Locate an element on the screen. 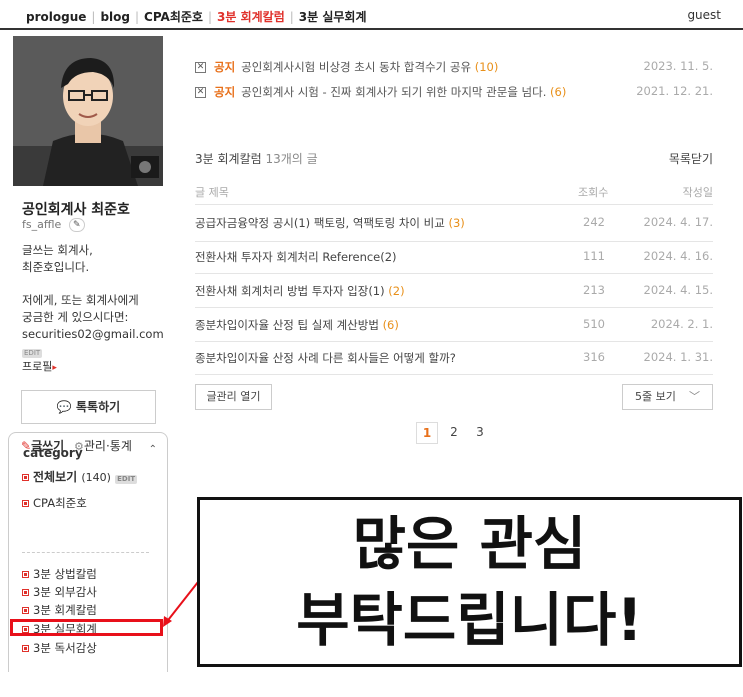 This screenshot has width=743, height=697. blog-name: 공인회계사 최준호 is located at coordinates (76, 210).